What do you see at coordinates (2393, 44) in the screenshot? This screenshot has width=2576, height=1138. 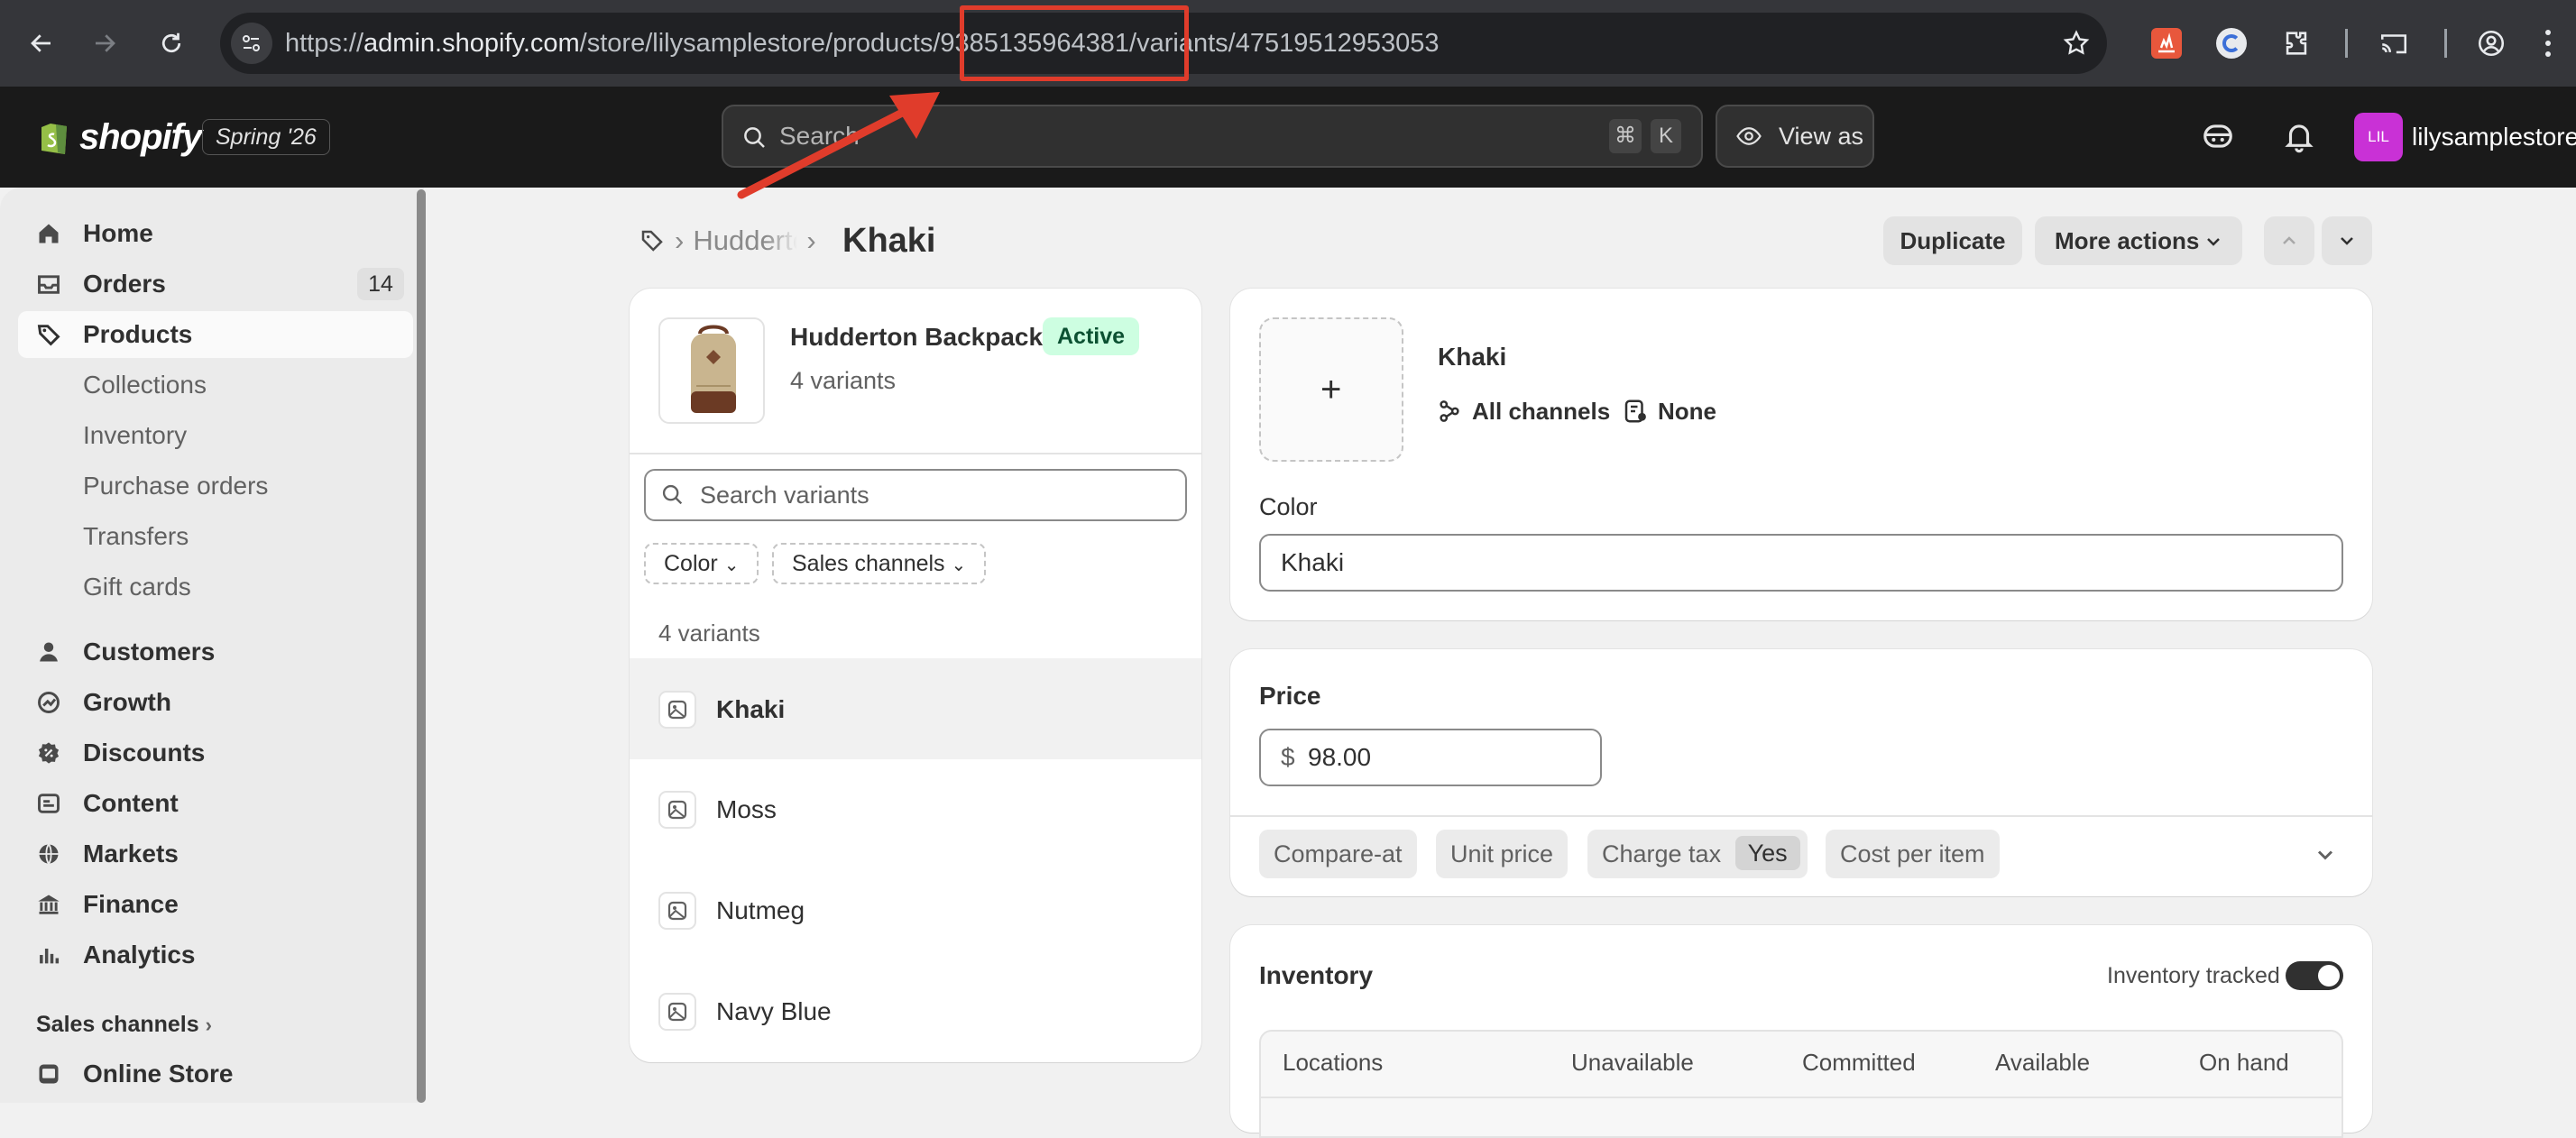 I see `cast-icon` at bounding box center [2393, 44].